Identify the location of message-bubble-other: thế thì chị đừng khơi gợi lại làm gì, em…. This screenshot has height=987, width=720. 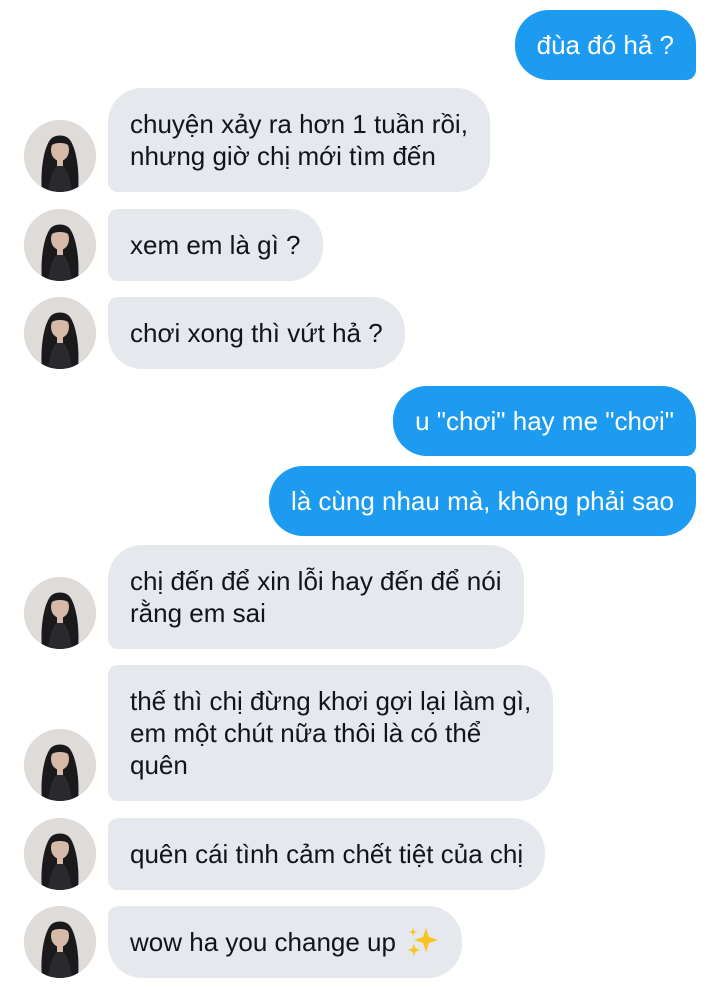
(331, 733).